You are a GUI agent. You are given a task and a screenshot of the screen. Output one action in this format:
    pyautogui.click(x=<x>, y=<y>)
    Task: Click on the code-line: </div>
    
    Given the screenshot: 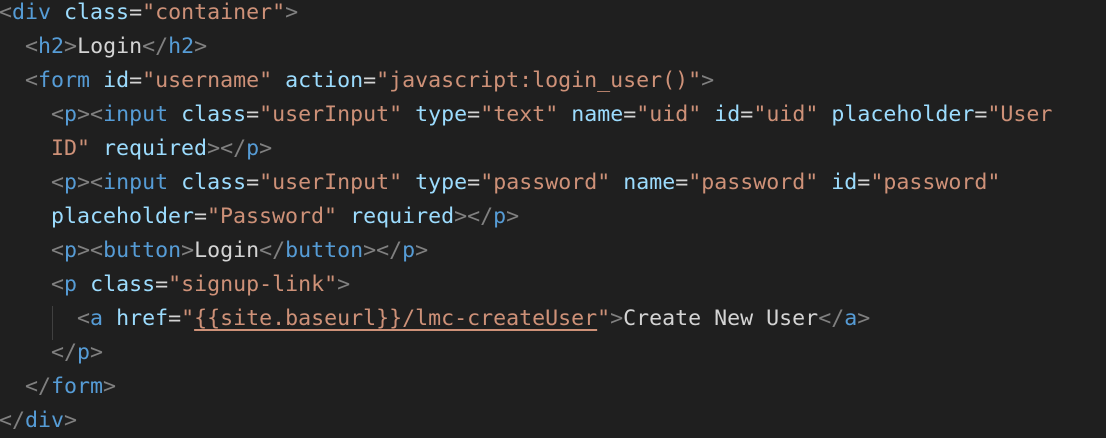 What is the action you would take?
    pyautogui.click(x=38, y=421)
    